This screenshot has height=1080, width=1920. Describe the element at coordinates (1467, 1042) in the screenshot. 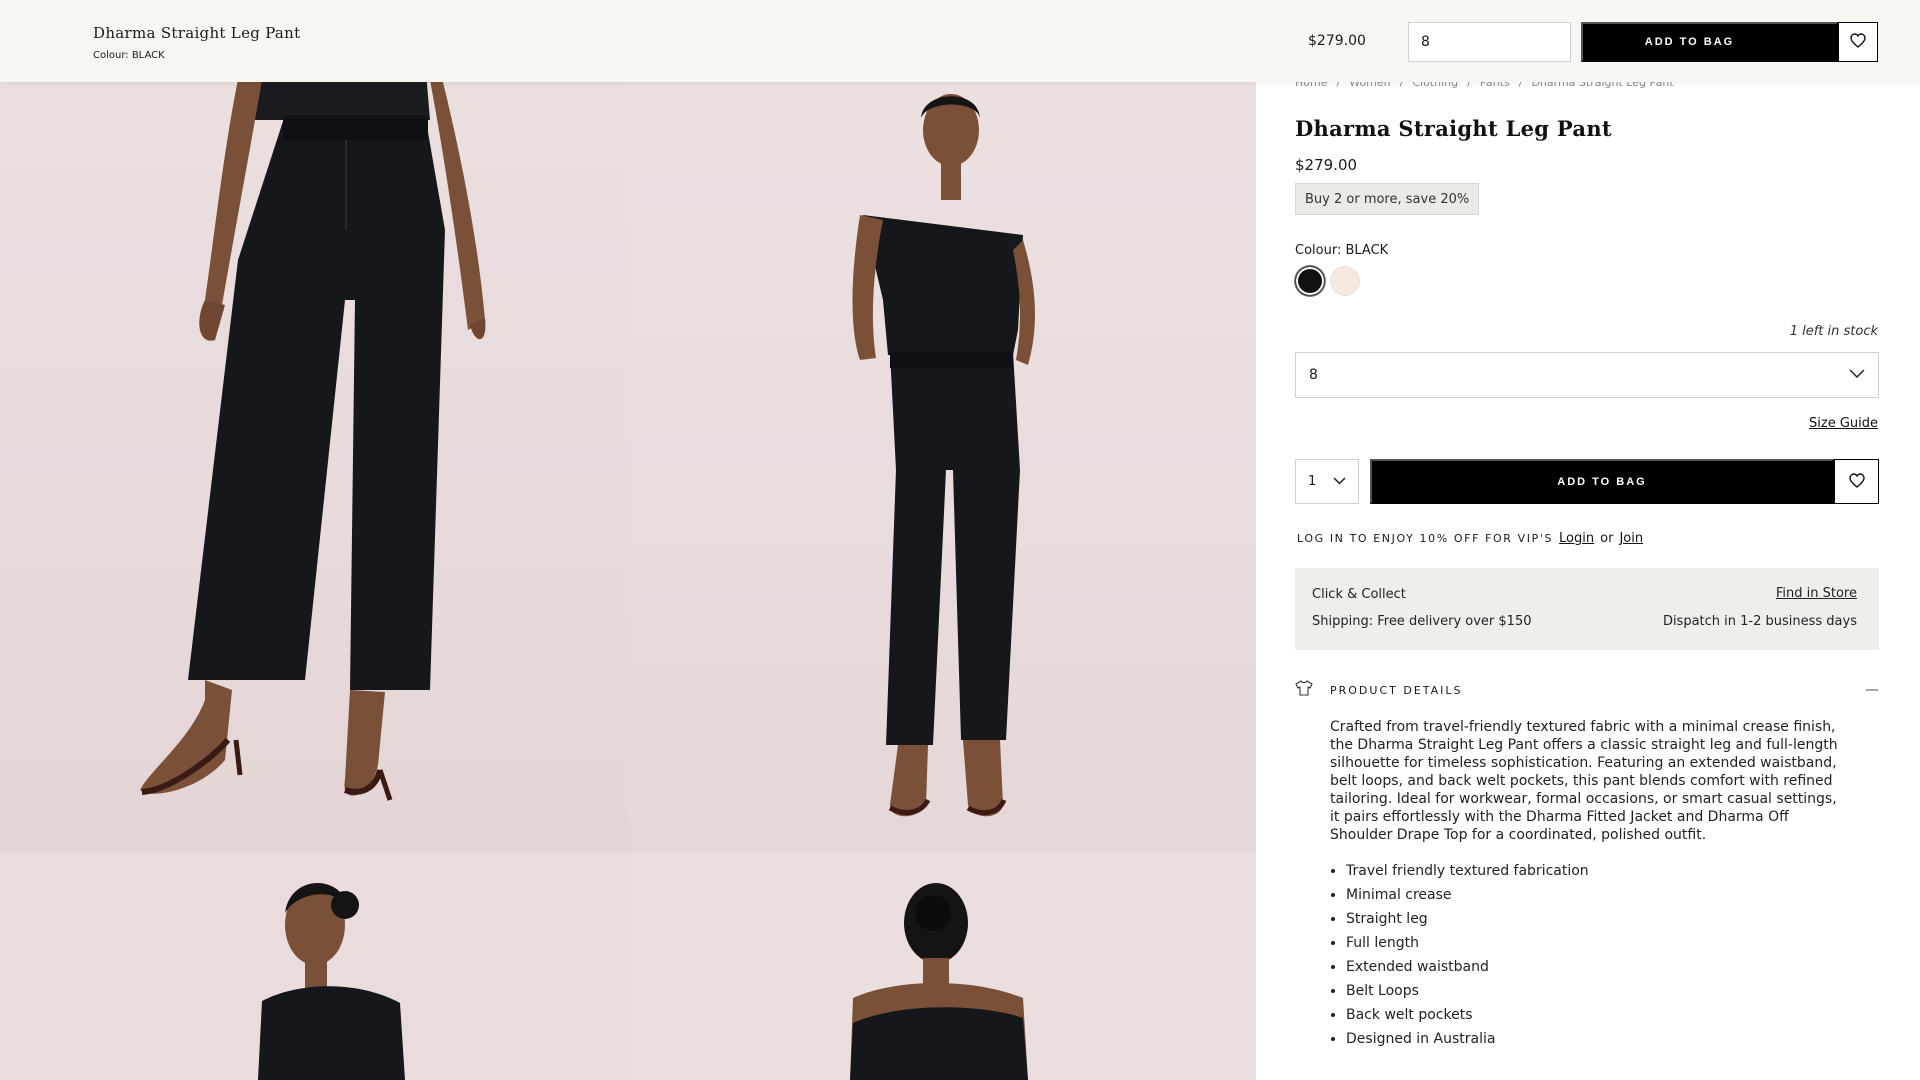

I see `list-item: Designed in Australia` at that location.